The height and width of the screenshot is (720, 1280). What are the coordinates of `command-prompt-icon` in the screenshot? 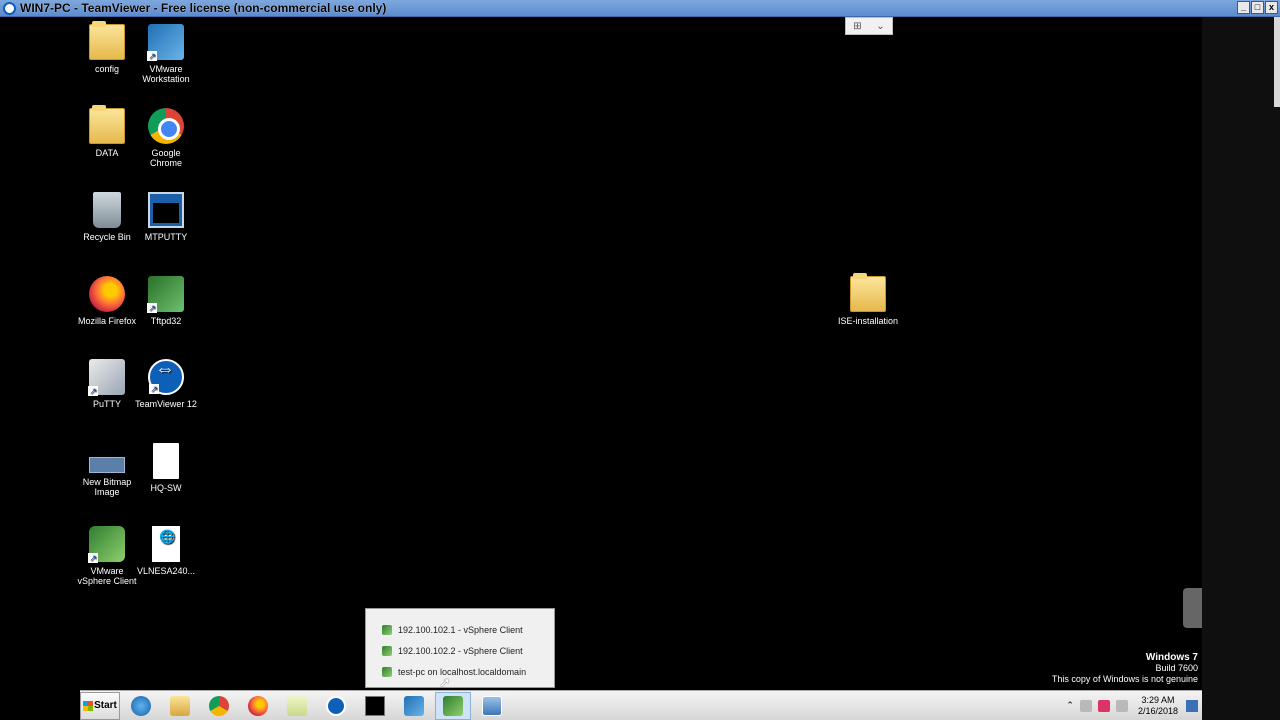 It's located at (375, 705).